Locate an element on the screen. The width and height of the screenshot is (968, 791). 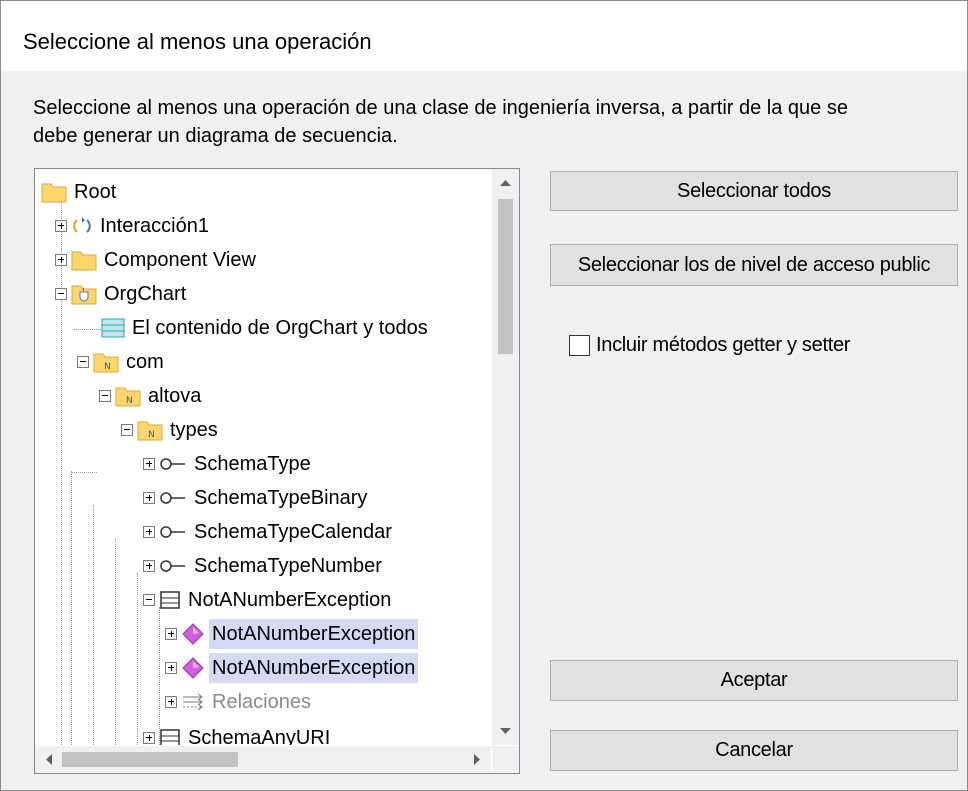
tree-node-orgchart: OrgChart is located at coordinates (122, 293).